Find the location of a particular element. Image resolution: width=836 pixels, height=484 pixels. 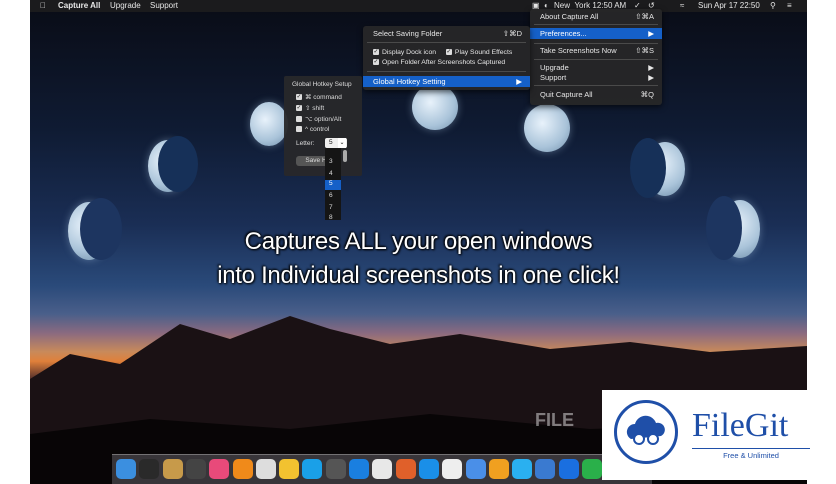

about-label: About Capture All is located at coordinates (569, 16).